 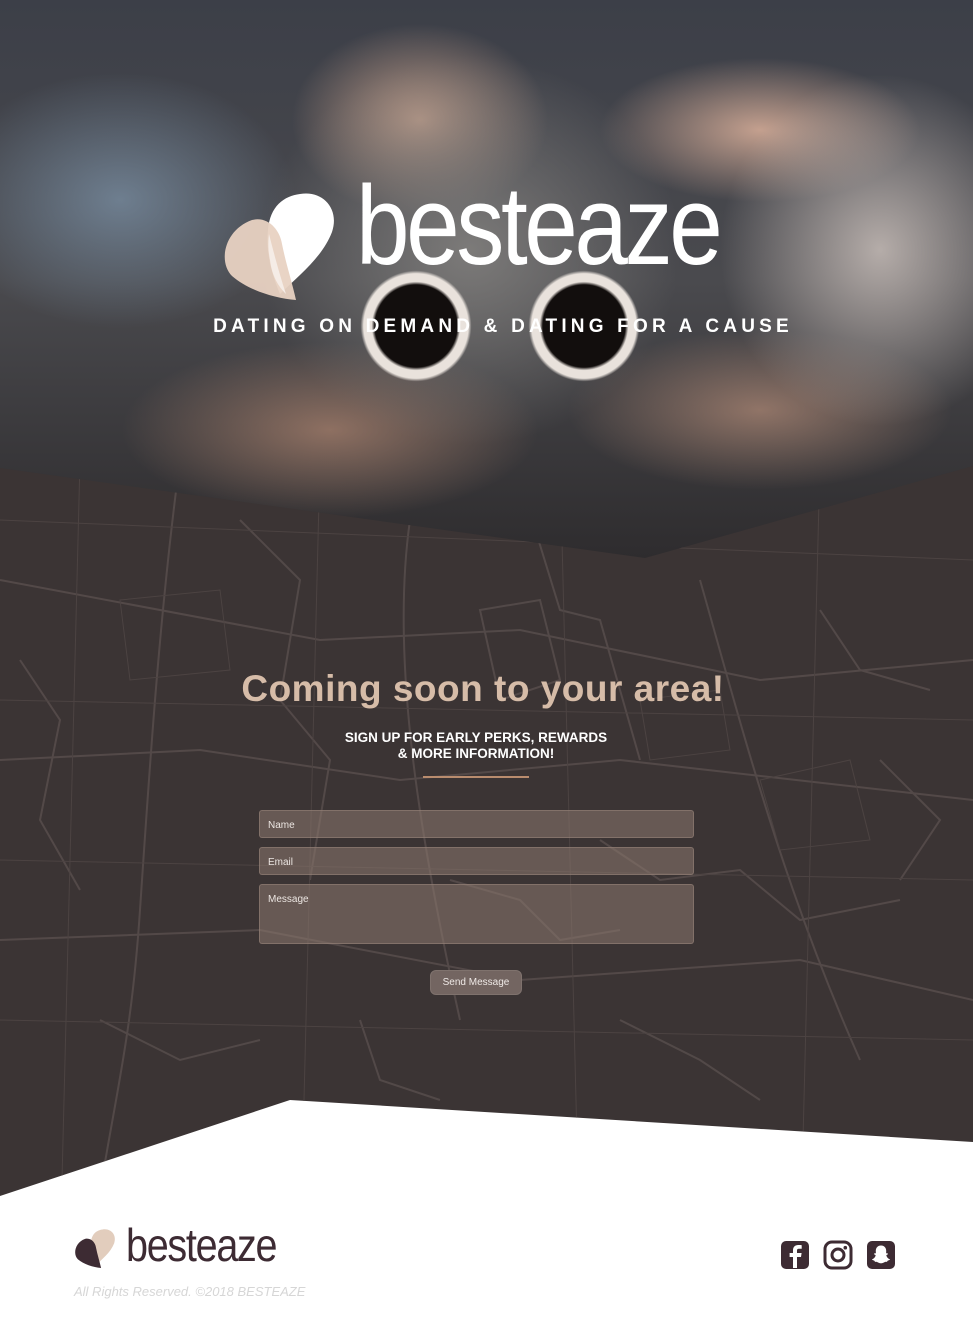 I want to click on hero-tagline: DATING ON DEMAND & DATING FOR A CAUSE, so click(x=503, y=326).